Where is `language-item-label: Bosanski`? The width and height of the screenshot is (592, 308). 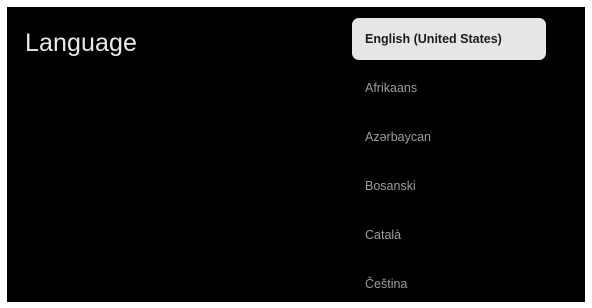
language-item-label: Bosanski is located at coordinates (390, 186).